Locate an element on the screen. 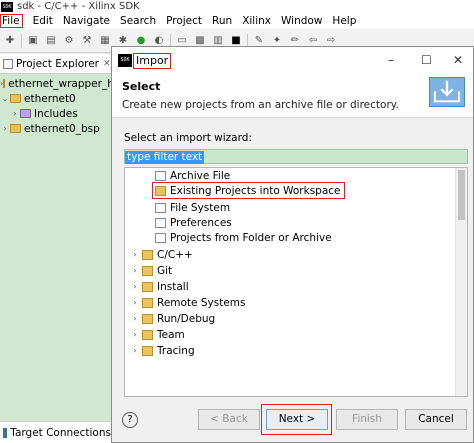 The width and height of the screenshot is (474, 443). wizard-item: File System is located at coordinates (192, 207).